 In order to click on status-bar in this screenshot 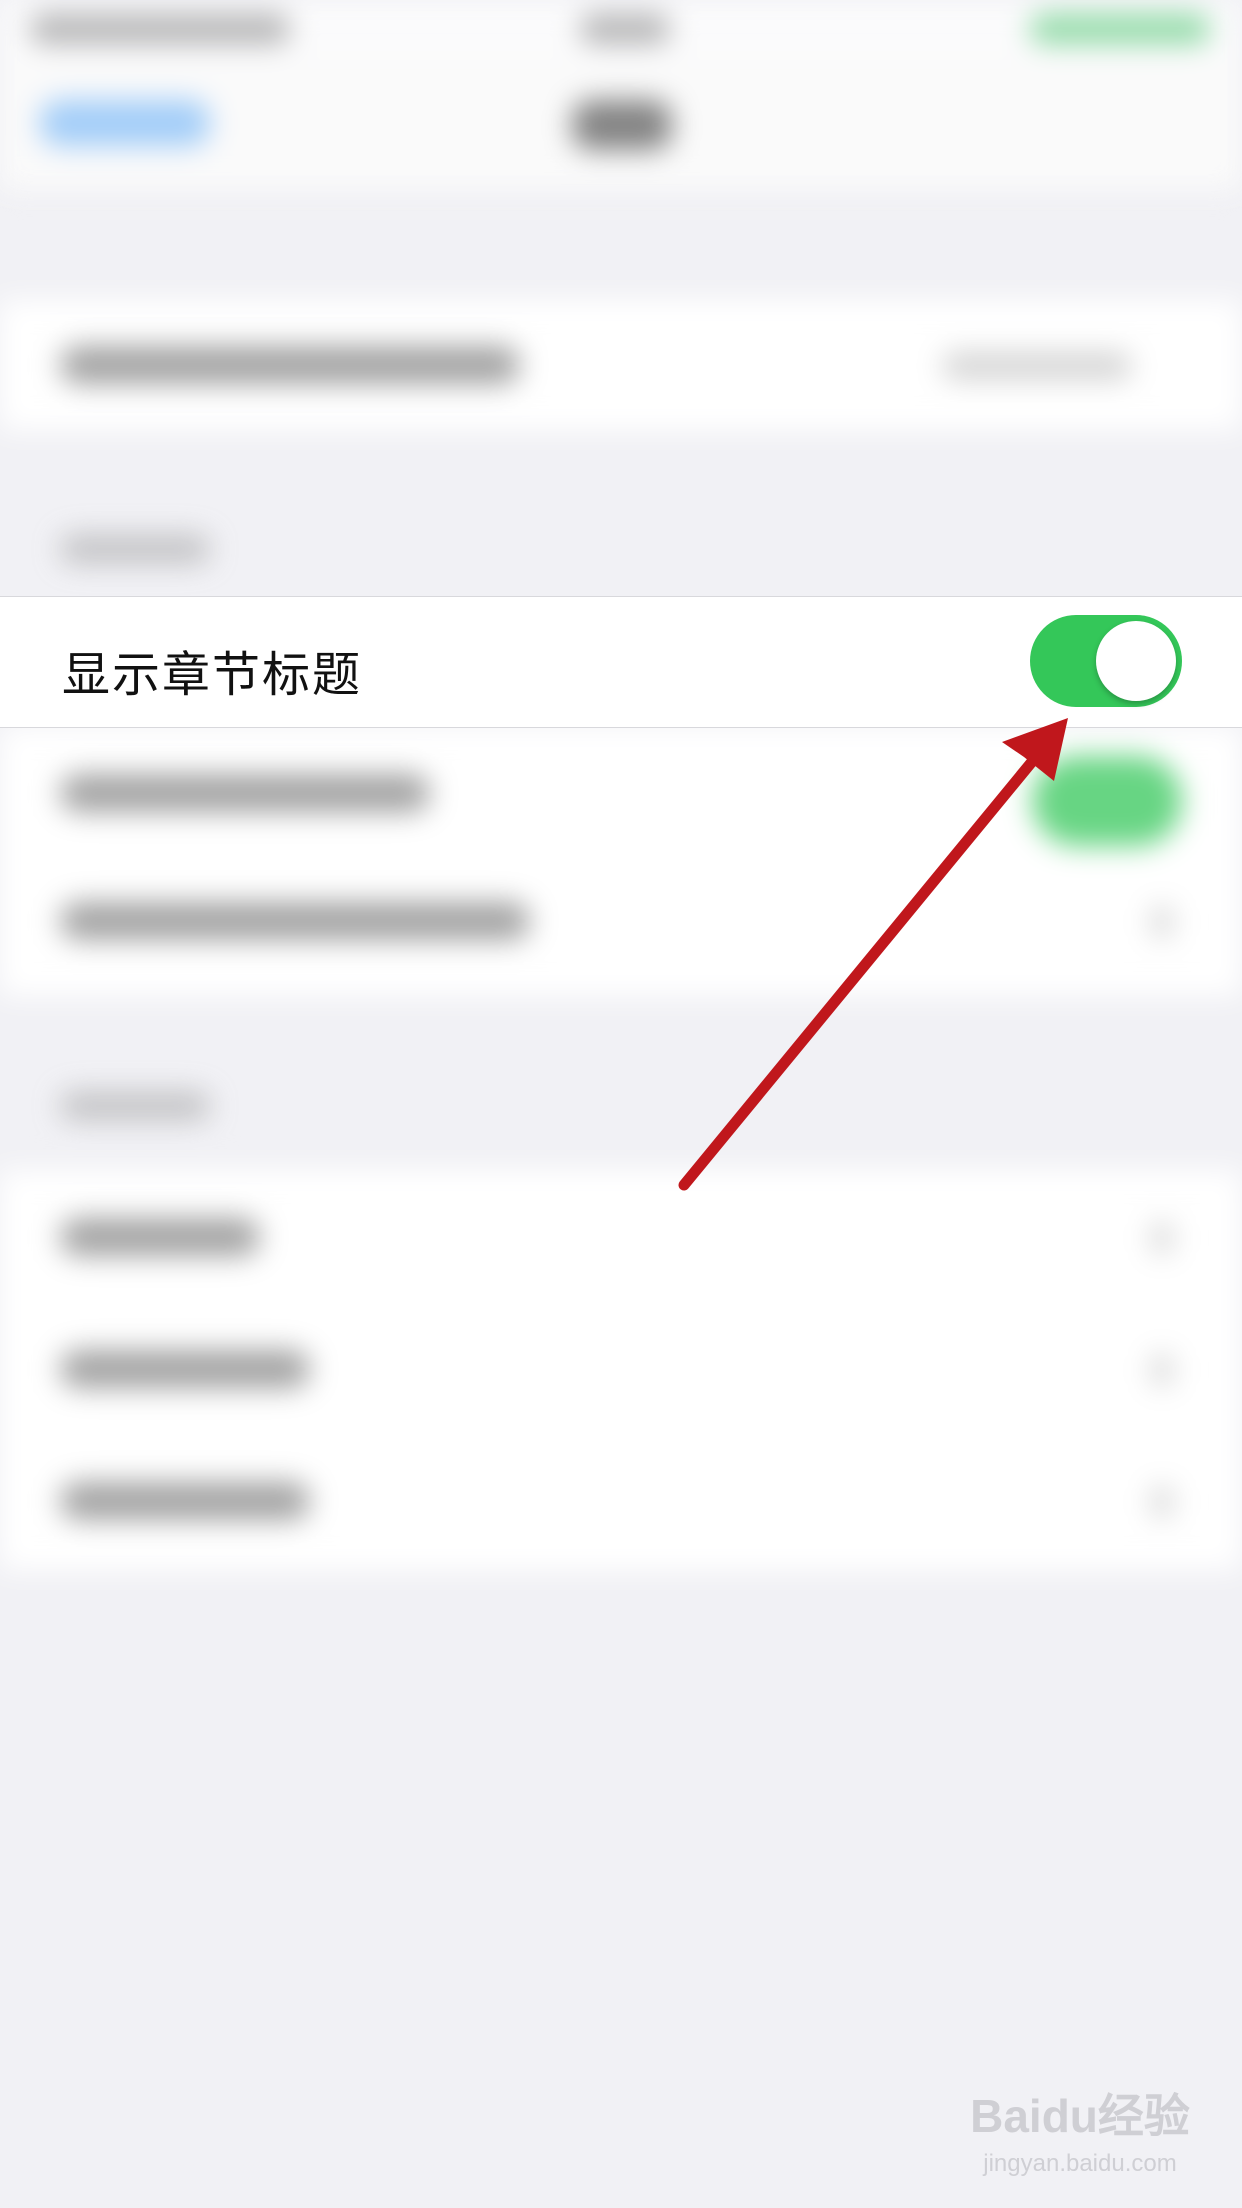, I will do `click(621, 30)`.